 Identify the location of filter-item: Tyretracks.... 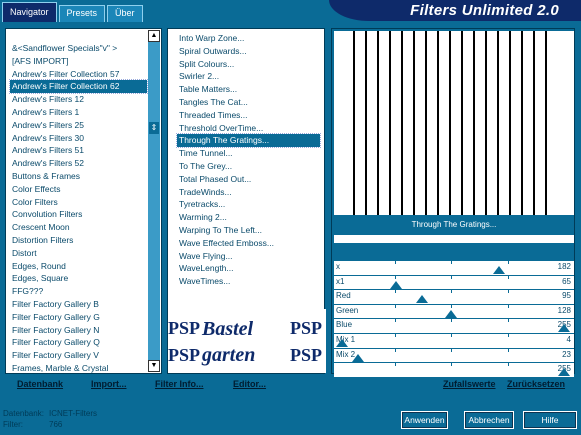
(248, 204).